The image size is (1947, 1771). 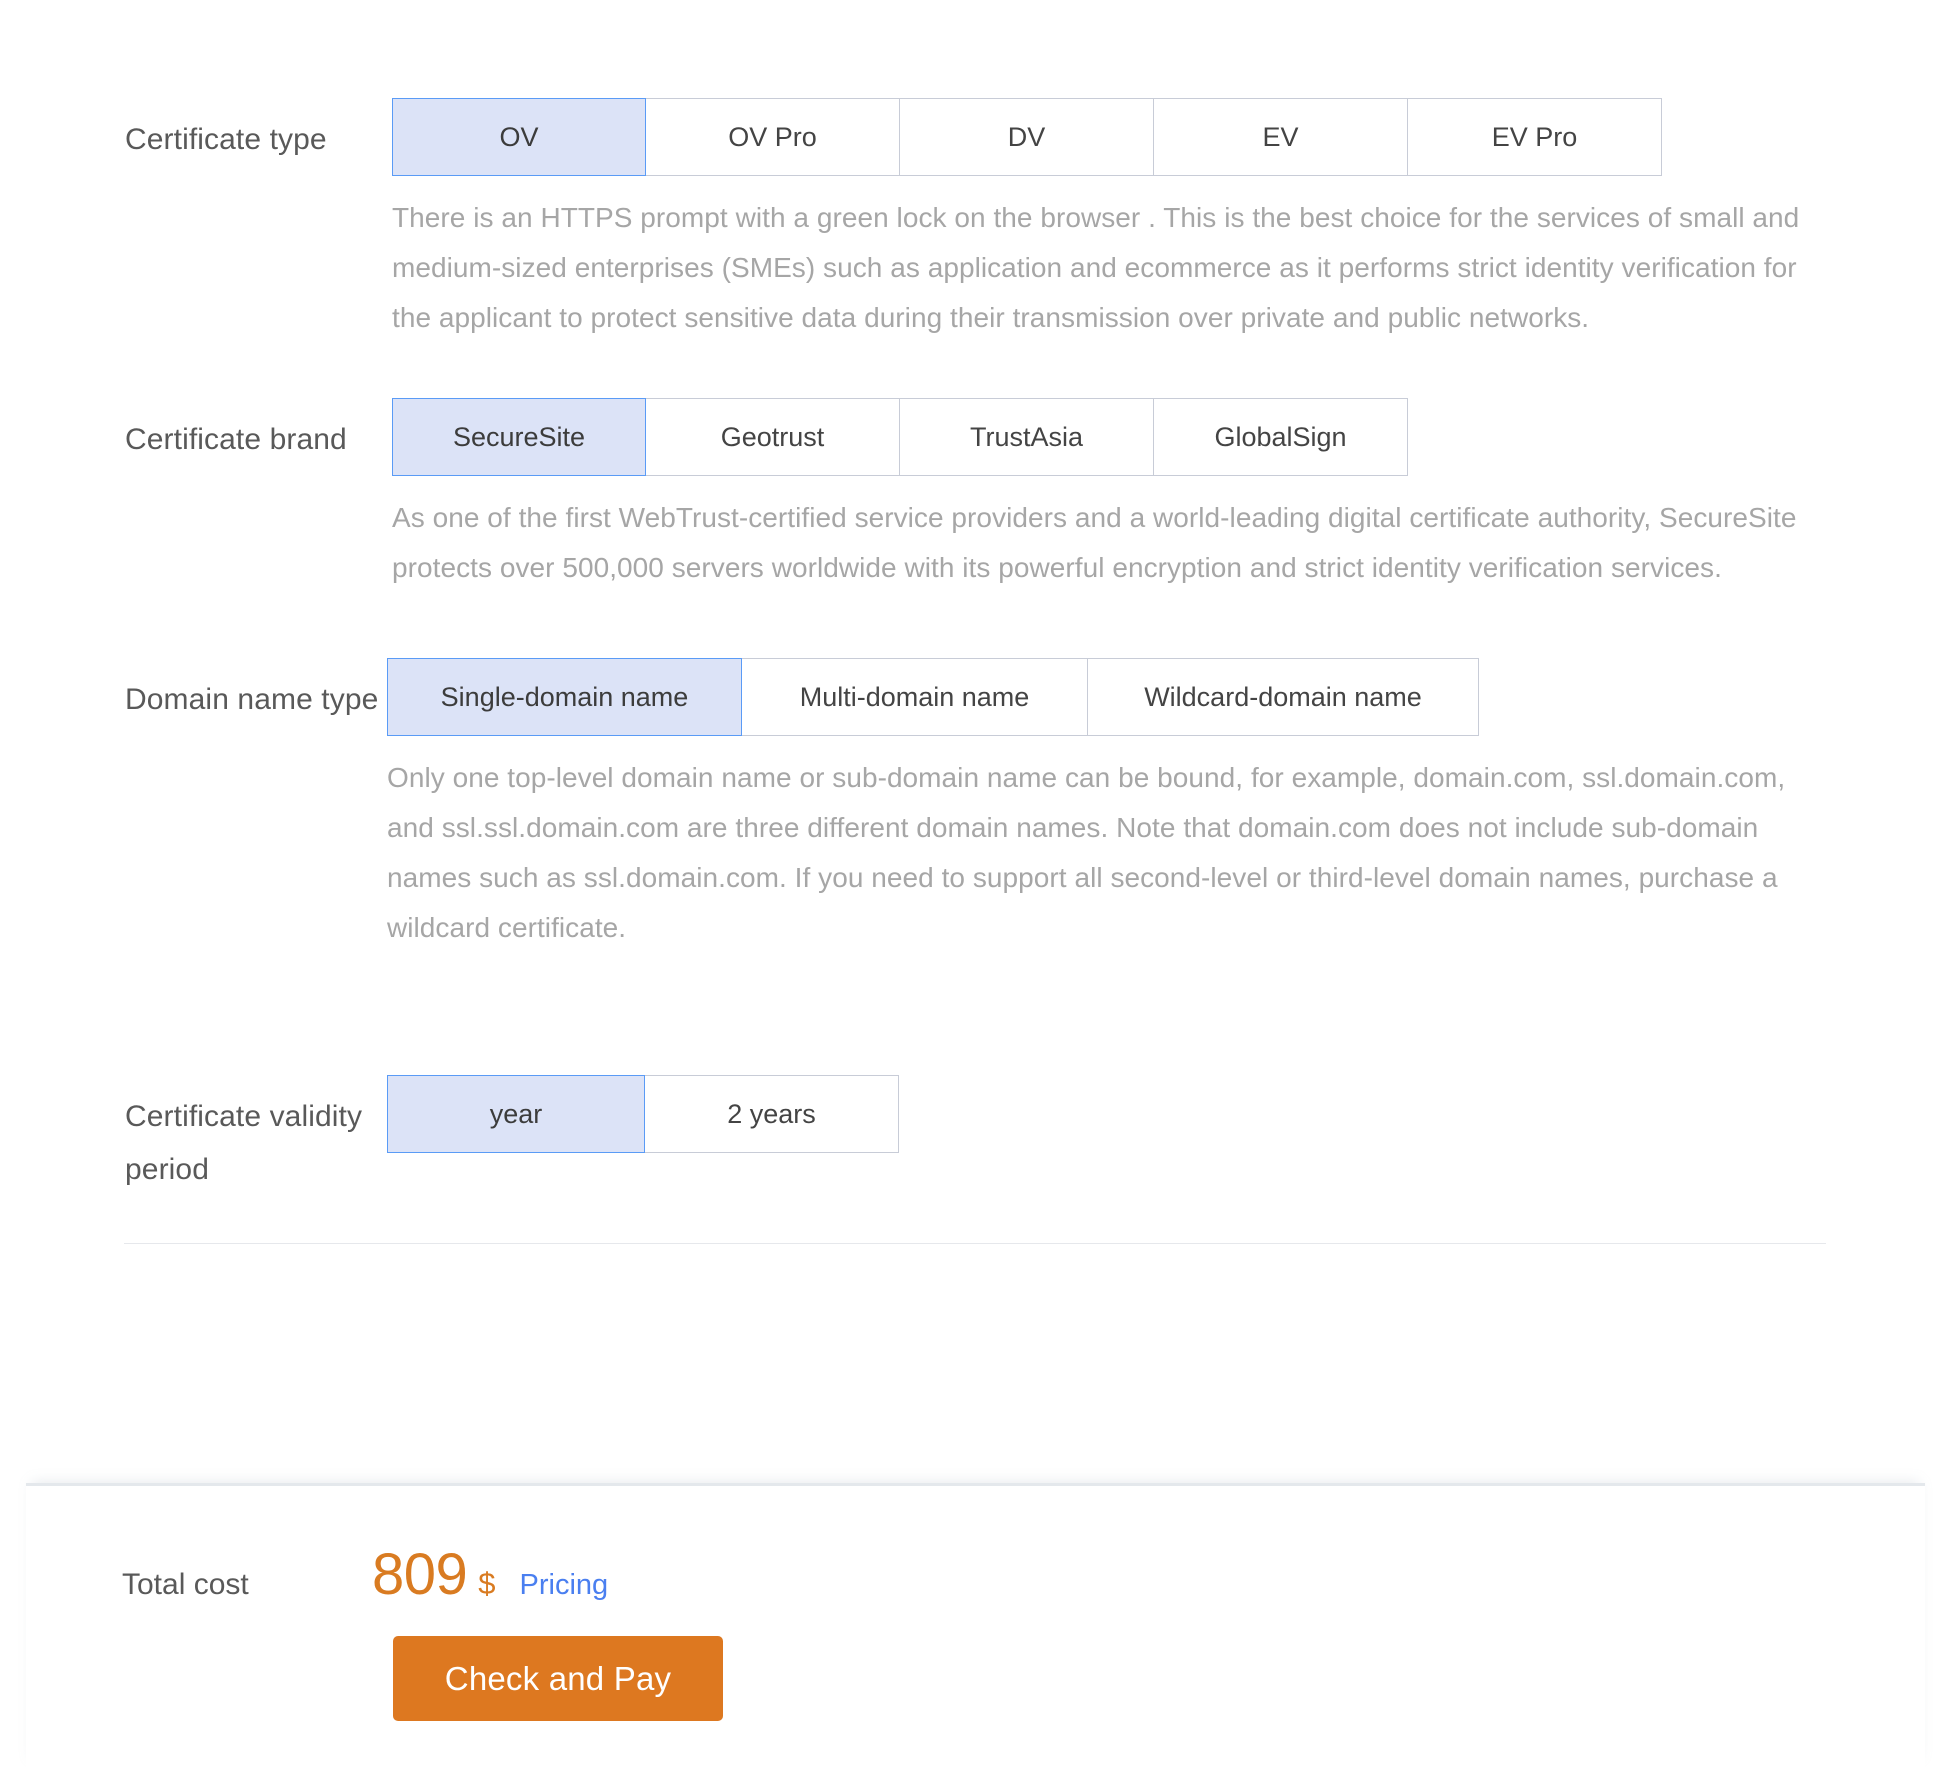 What do you see at coordinates (975, 1243) in the screenshot?
I see `section-divider` at bounding box center [975, 1243].